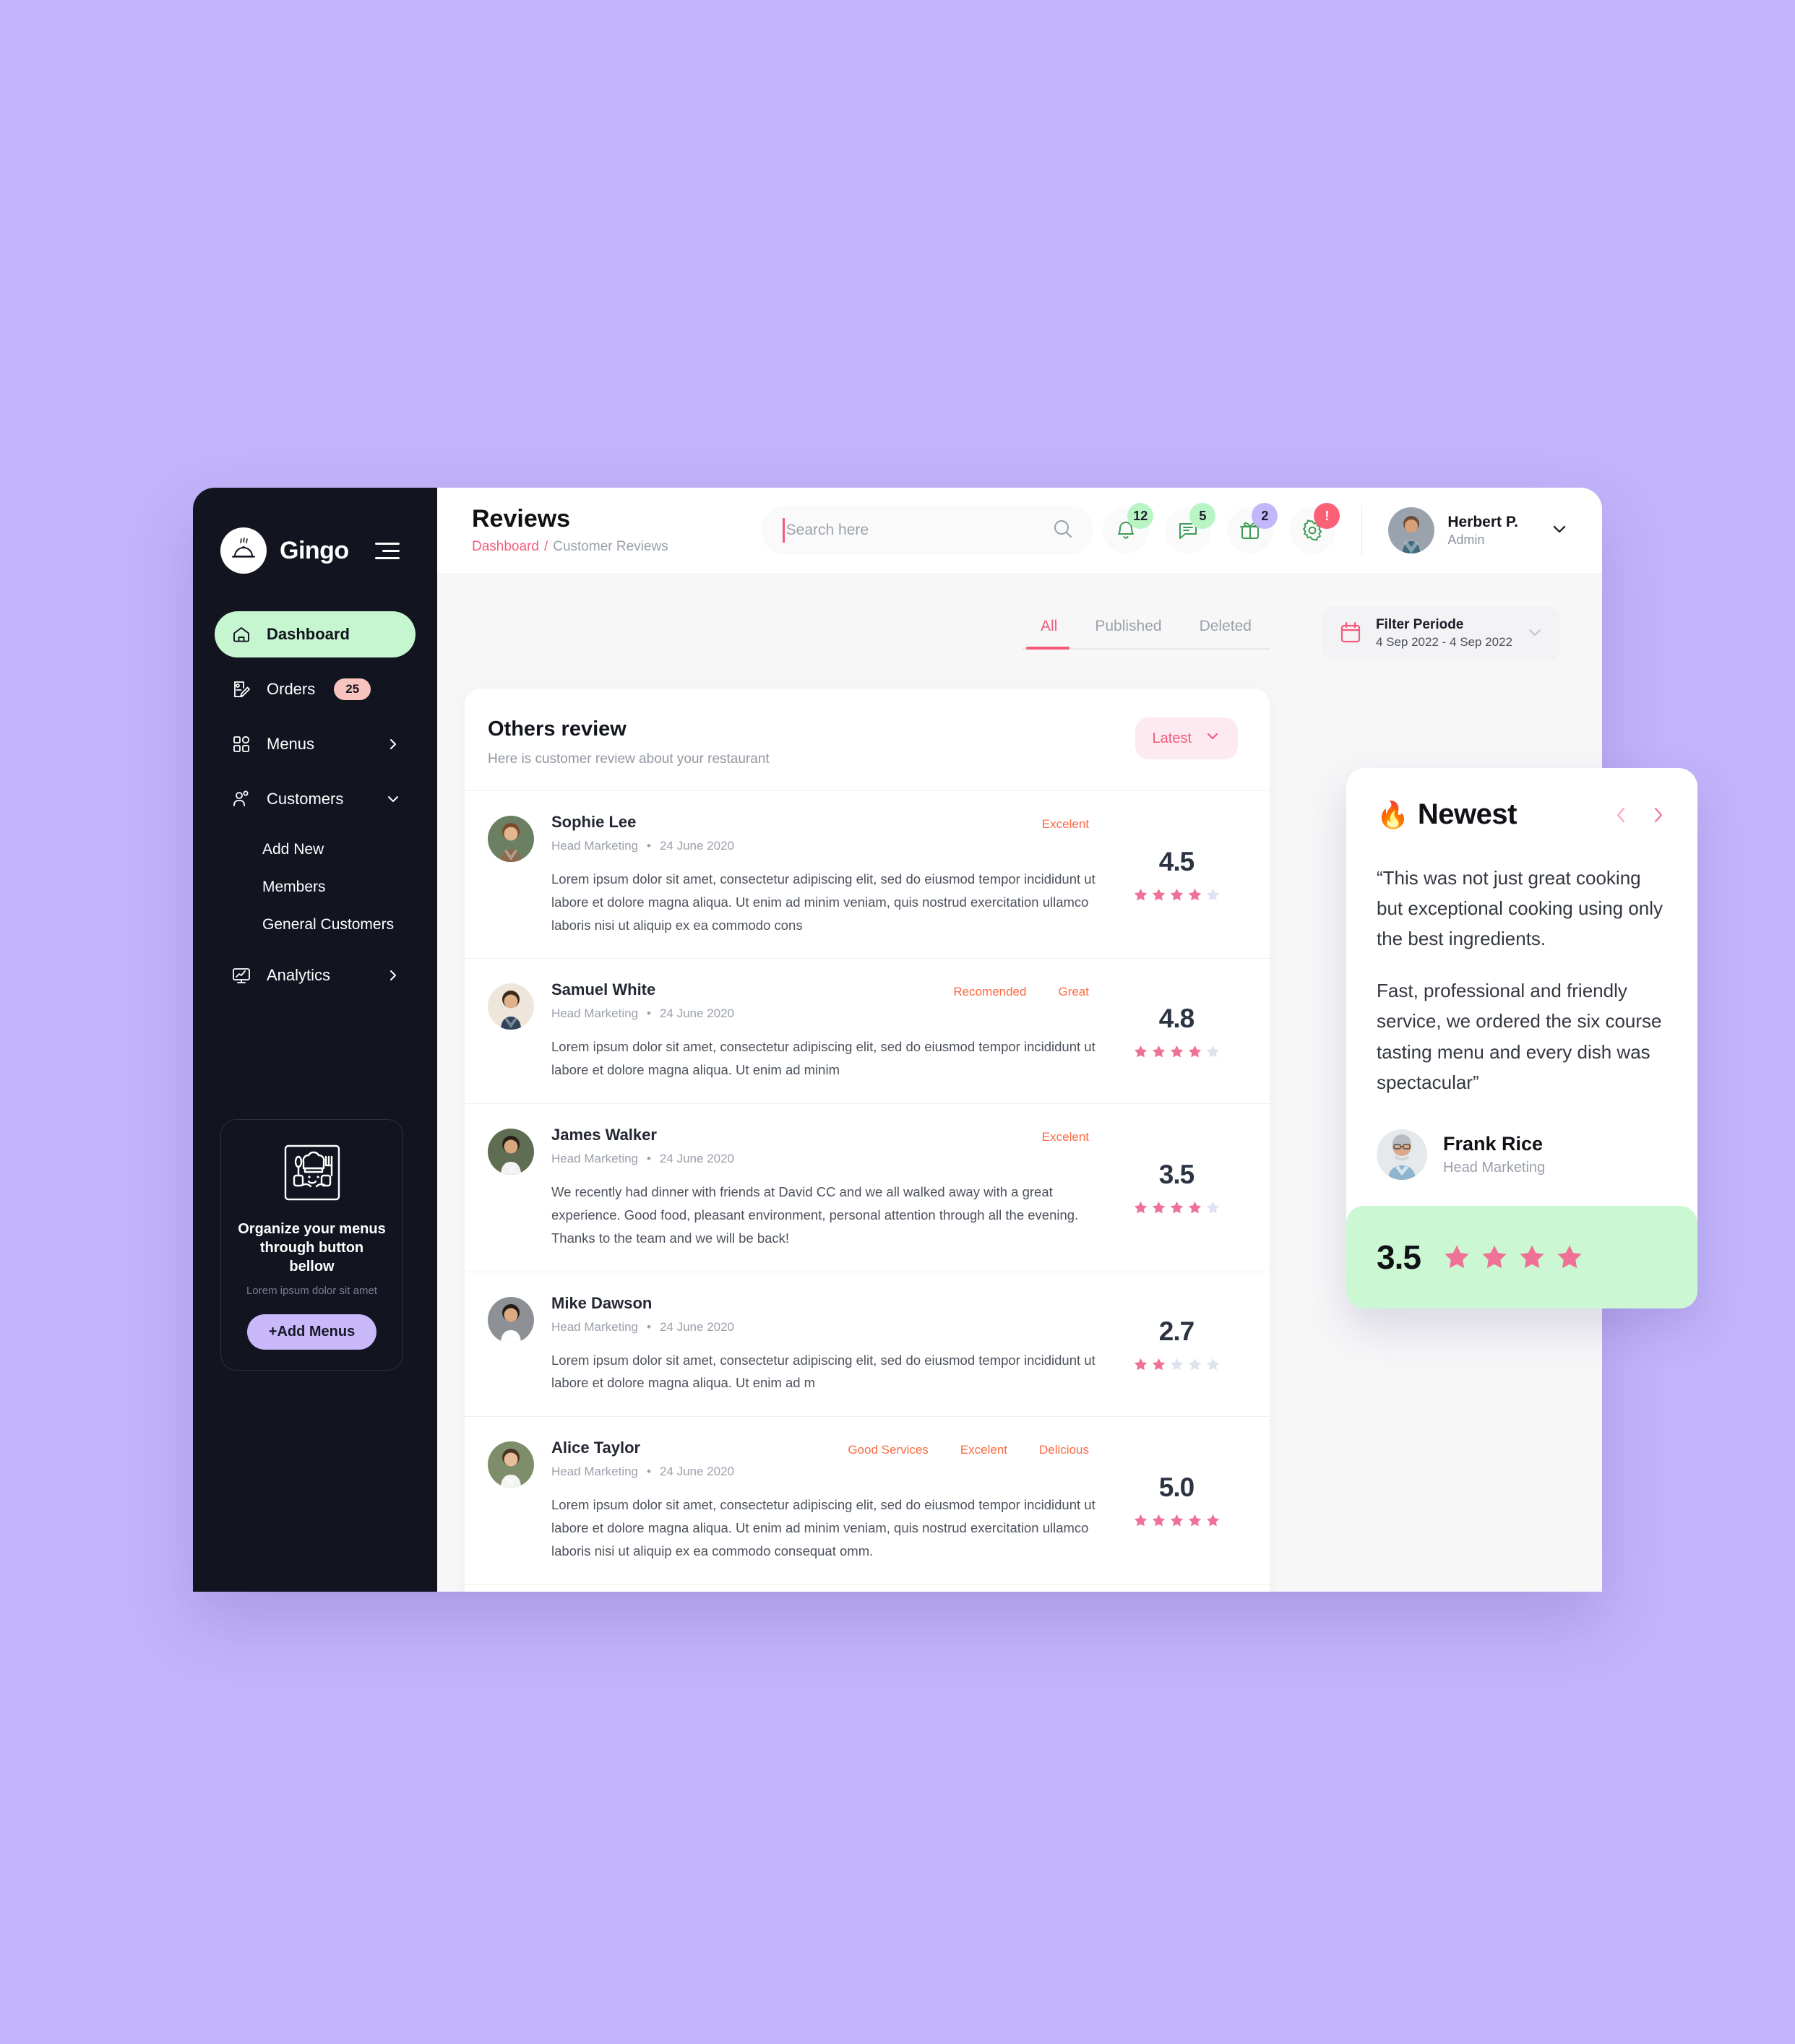  I want to click on filter-period-selector: Filter Periode 4 Sep 2022 - 4 Sep 2022, so click(1441, 633).